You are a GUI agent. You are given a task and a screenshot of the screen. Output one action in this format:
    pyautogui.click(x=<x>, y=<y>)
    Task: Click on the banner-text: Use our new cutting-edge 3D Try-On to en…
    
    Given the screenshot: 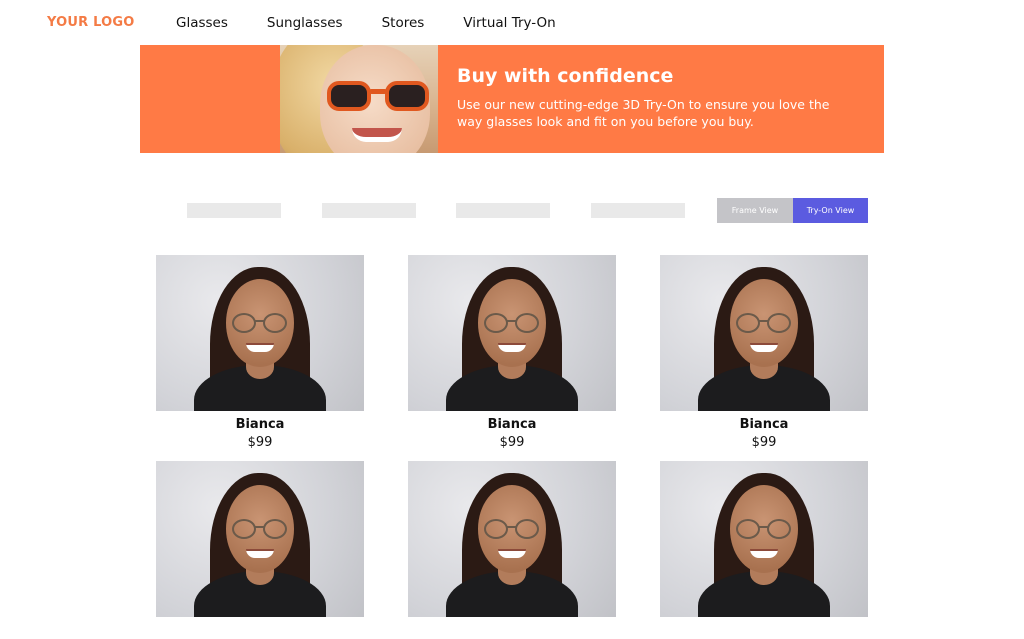 What is the action you would take?
    pyautogui.click(x=643, y=113)
    